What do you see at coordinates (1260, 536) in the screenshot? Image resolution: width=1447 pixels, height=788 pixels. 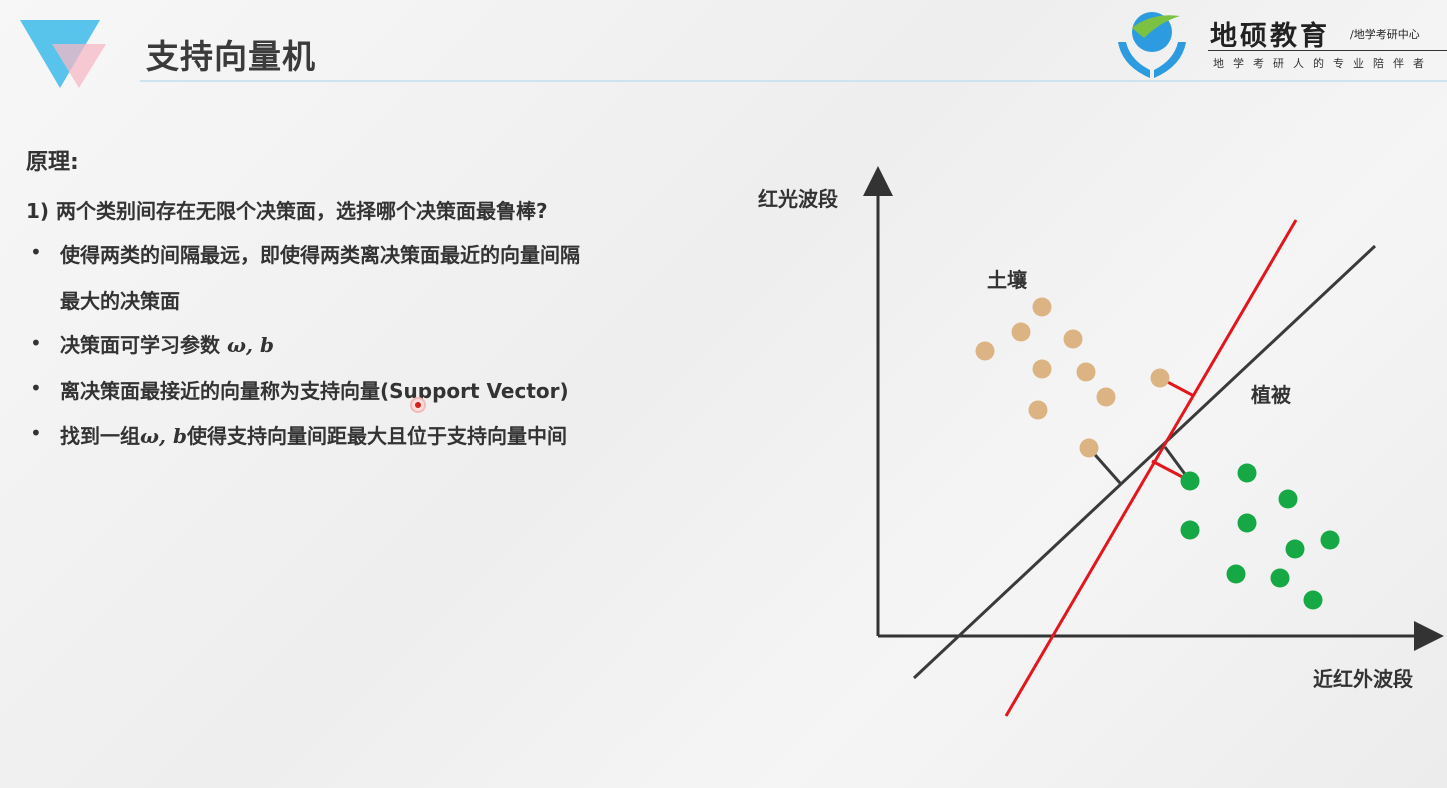 I see `vegetation-points` at bounding box center [1260, 536].